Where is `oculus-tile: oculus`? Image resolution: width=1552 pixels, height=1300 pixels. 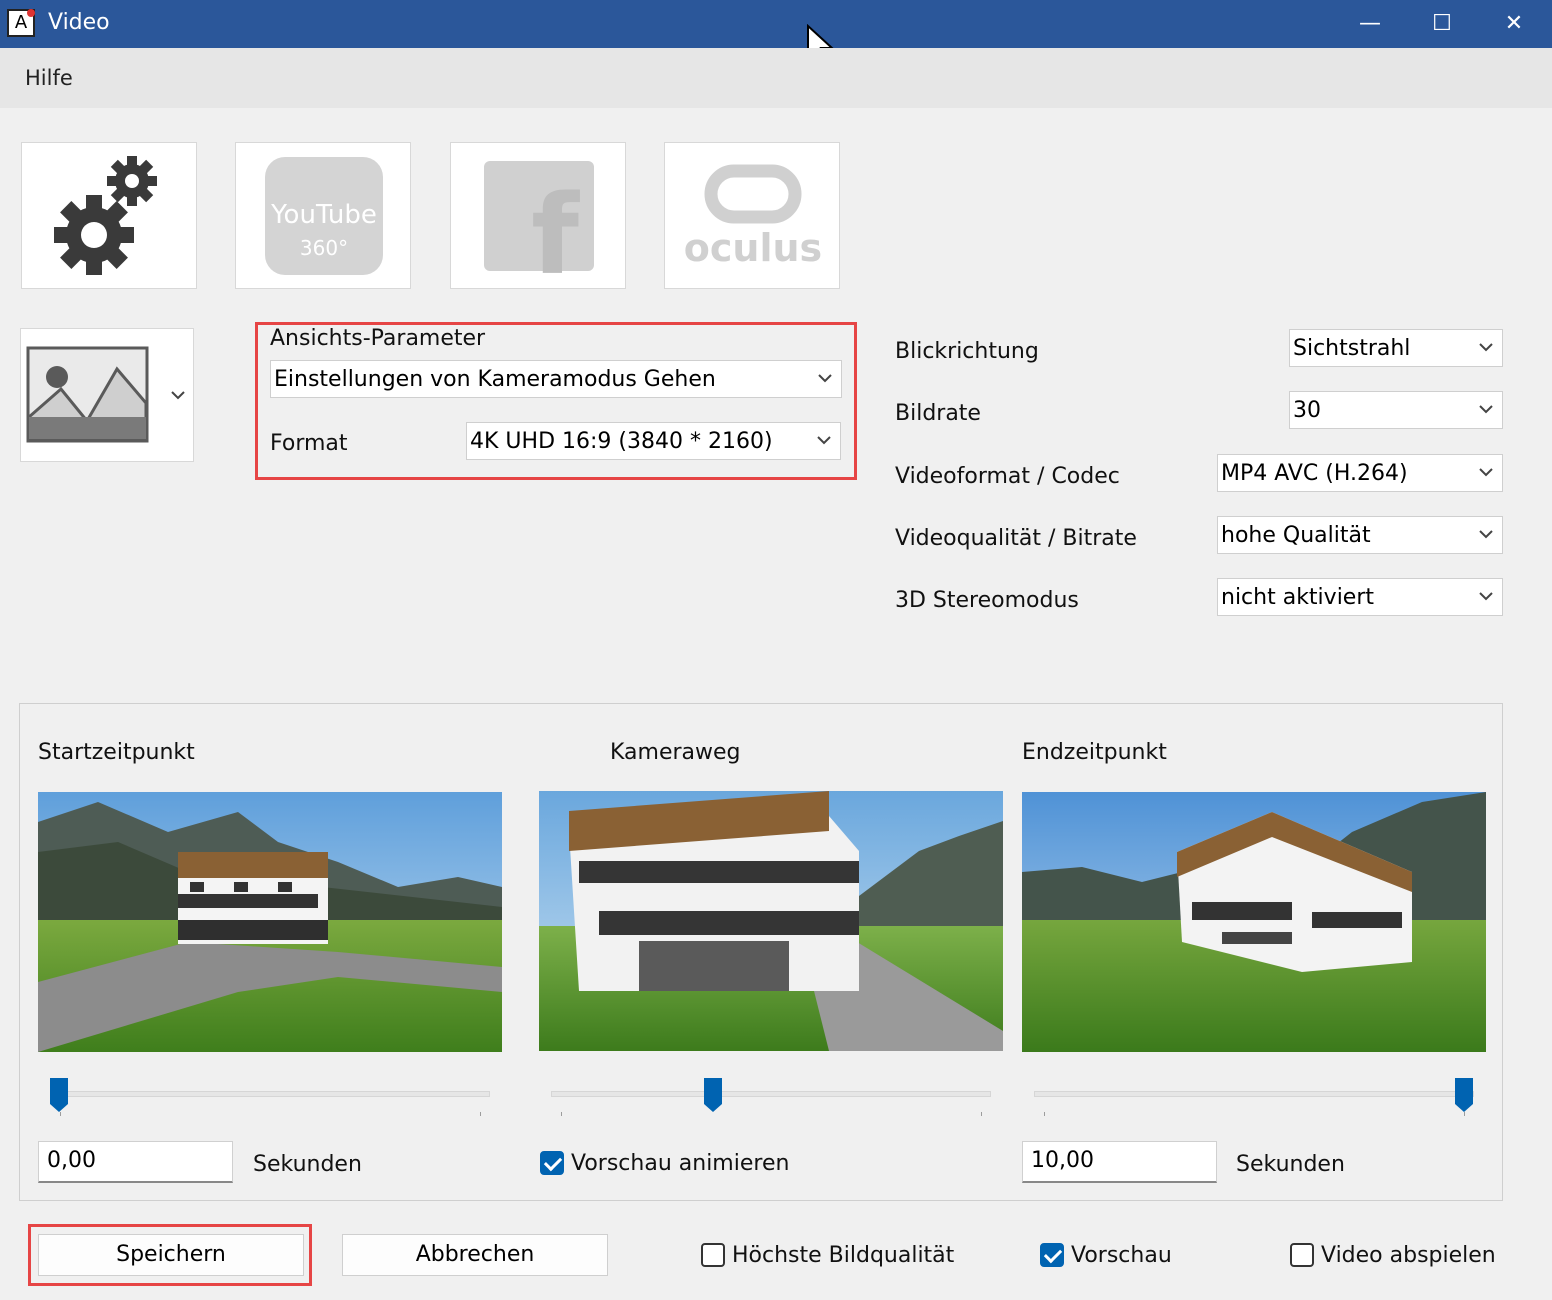
oculus-tile: oculus is located at coordinates (752, 215).